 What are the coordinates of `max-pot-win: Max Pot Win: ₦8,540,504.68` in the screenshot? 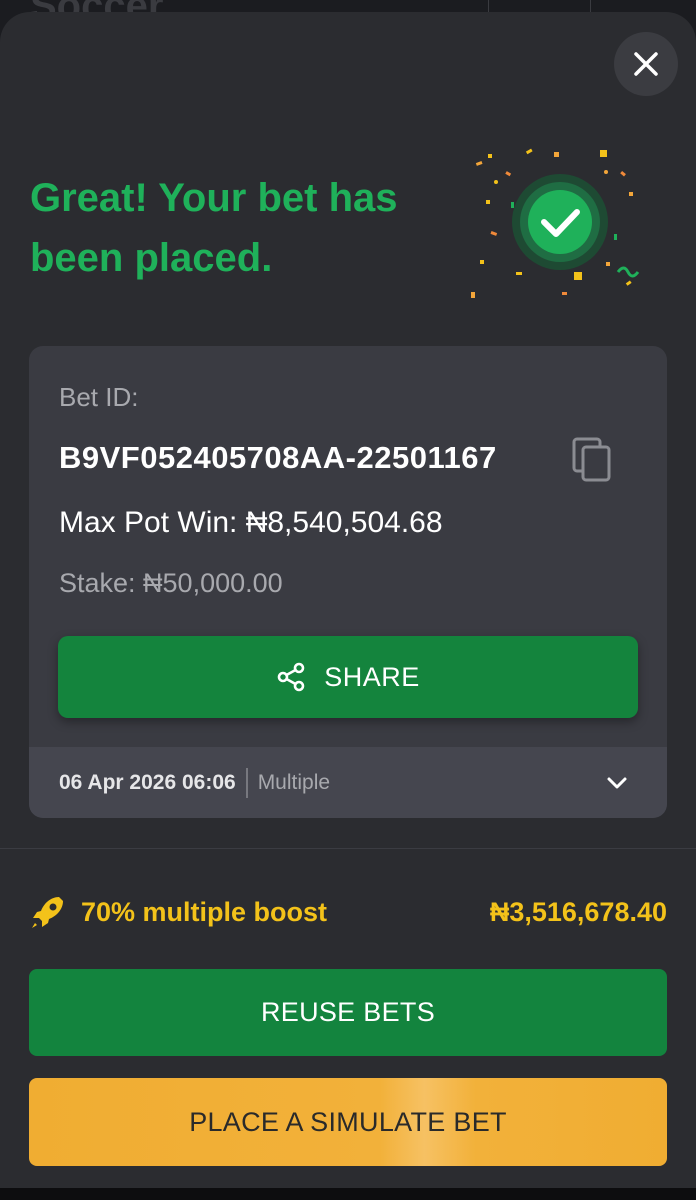 It's located at (251, 522).